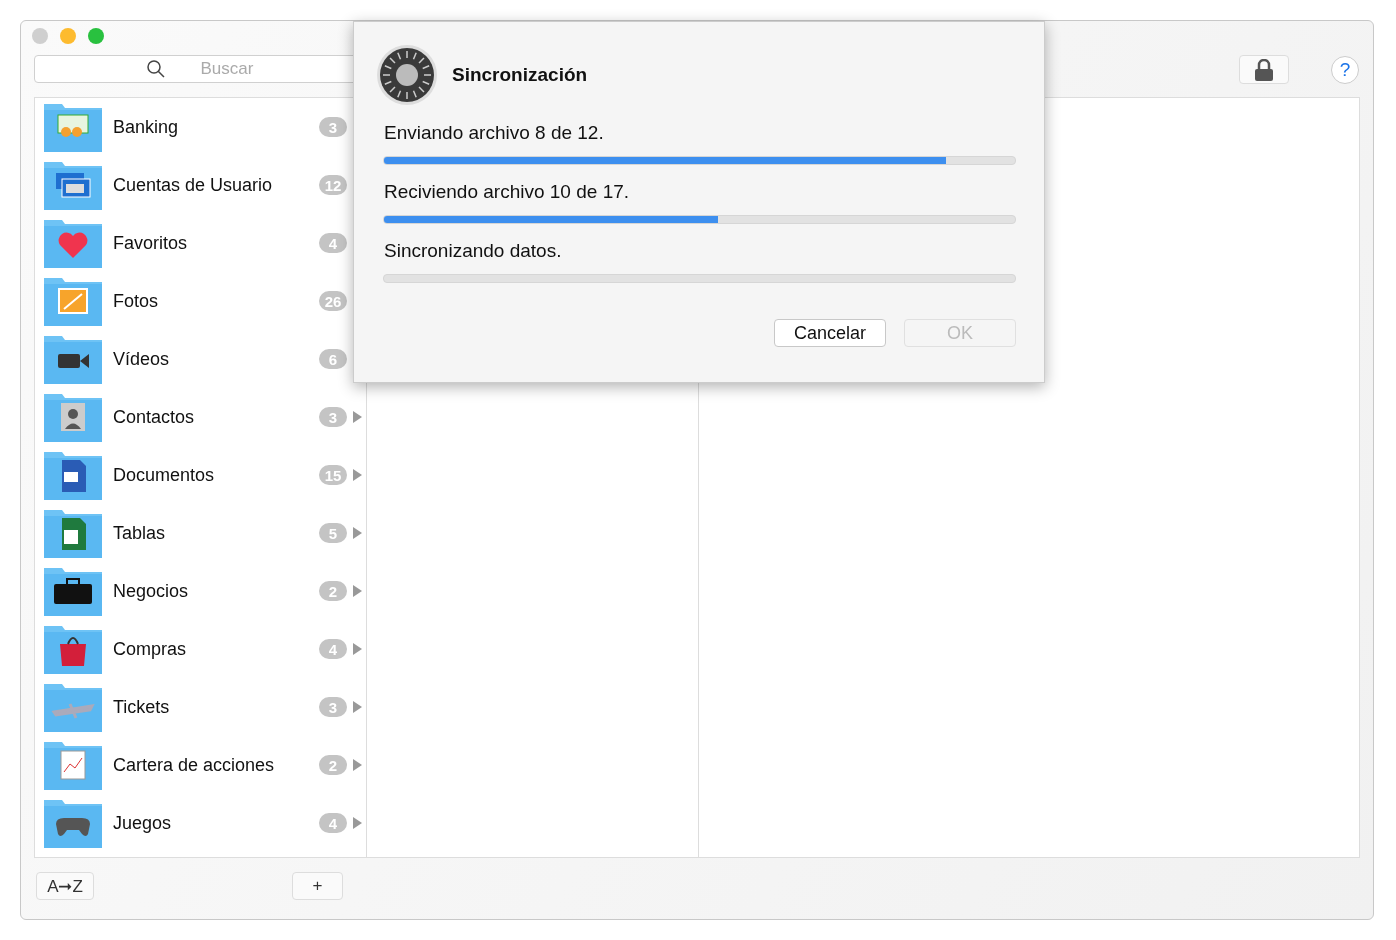 The width and height of the screenshot is (1396, 940). What do you see at coordinates (494, 133) in the screenshot?
I see `progress-label: Enviando archivo 8 de 12.` at bounding box center [494, 133].